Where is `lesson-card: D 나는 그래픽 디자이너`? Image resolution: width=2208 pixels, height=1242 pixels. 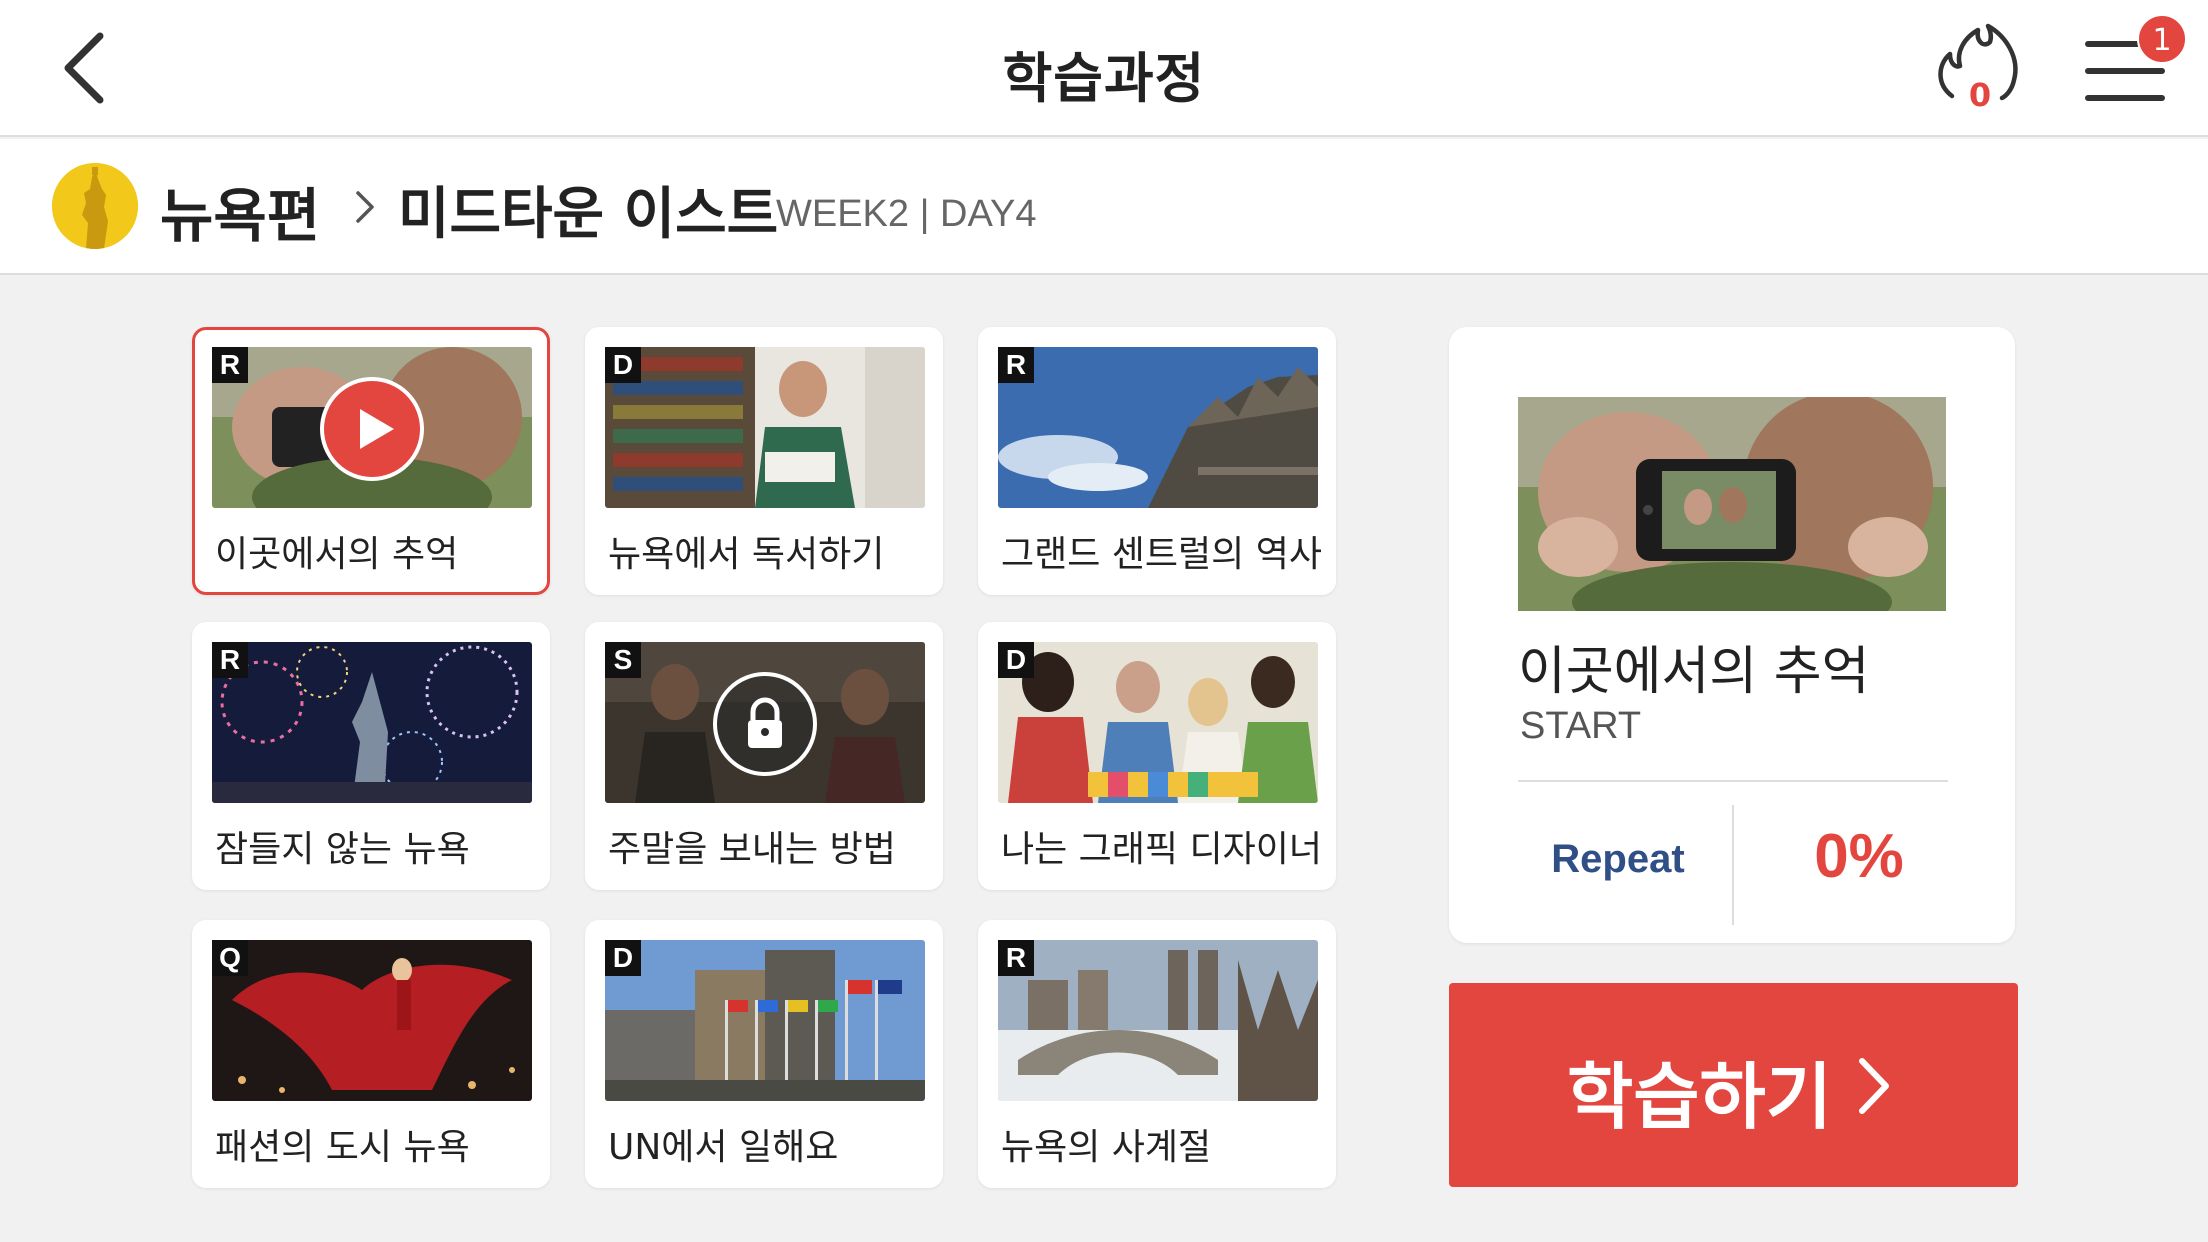 lesson-card: D 나는 그래픽 디자이너 is located at coordinates (1157, 756).